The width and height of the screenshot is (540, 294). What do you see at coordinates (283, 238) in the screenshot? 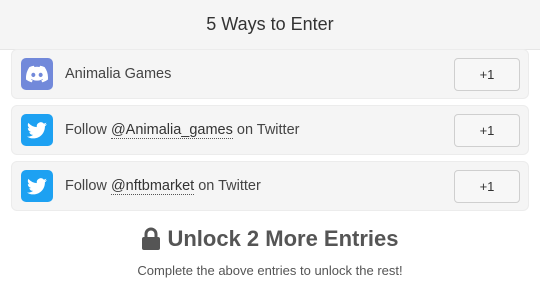
I see `unlock-title: Unlock 2 More Entries` at bounding box center [283, 238].